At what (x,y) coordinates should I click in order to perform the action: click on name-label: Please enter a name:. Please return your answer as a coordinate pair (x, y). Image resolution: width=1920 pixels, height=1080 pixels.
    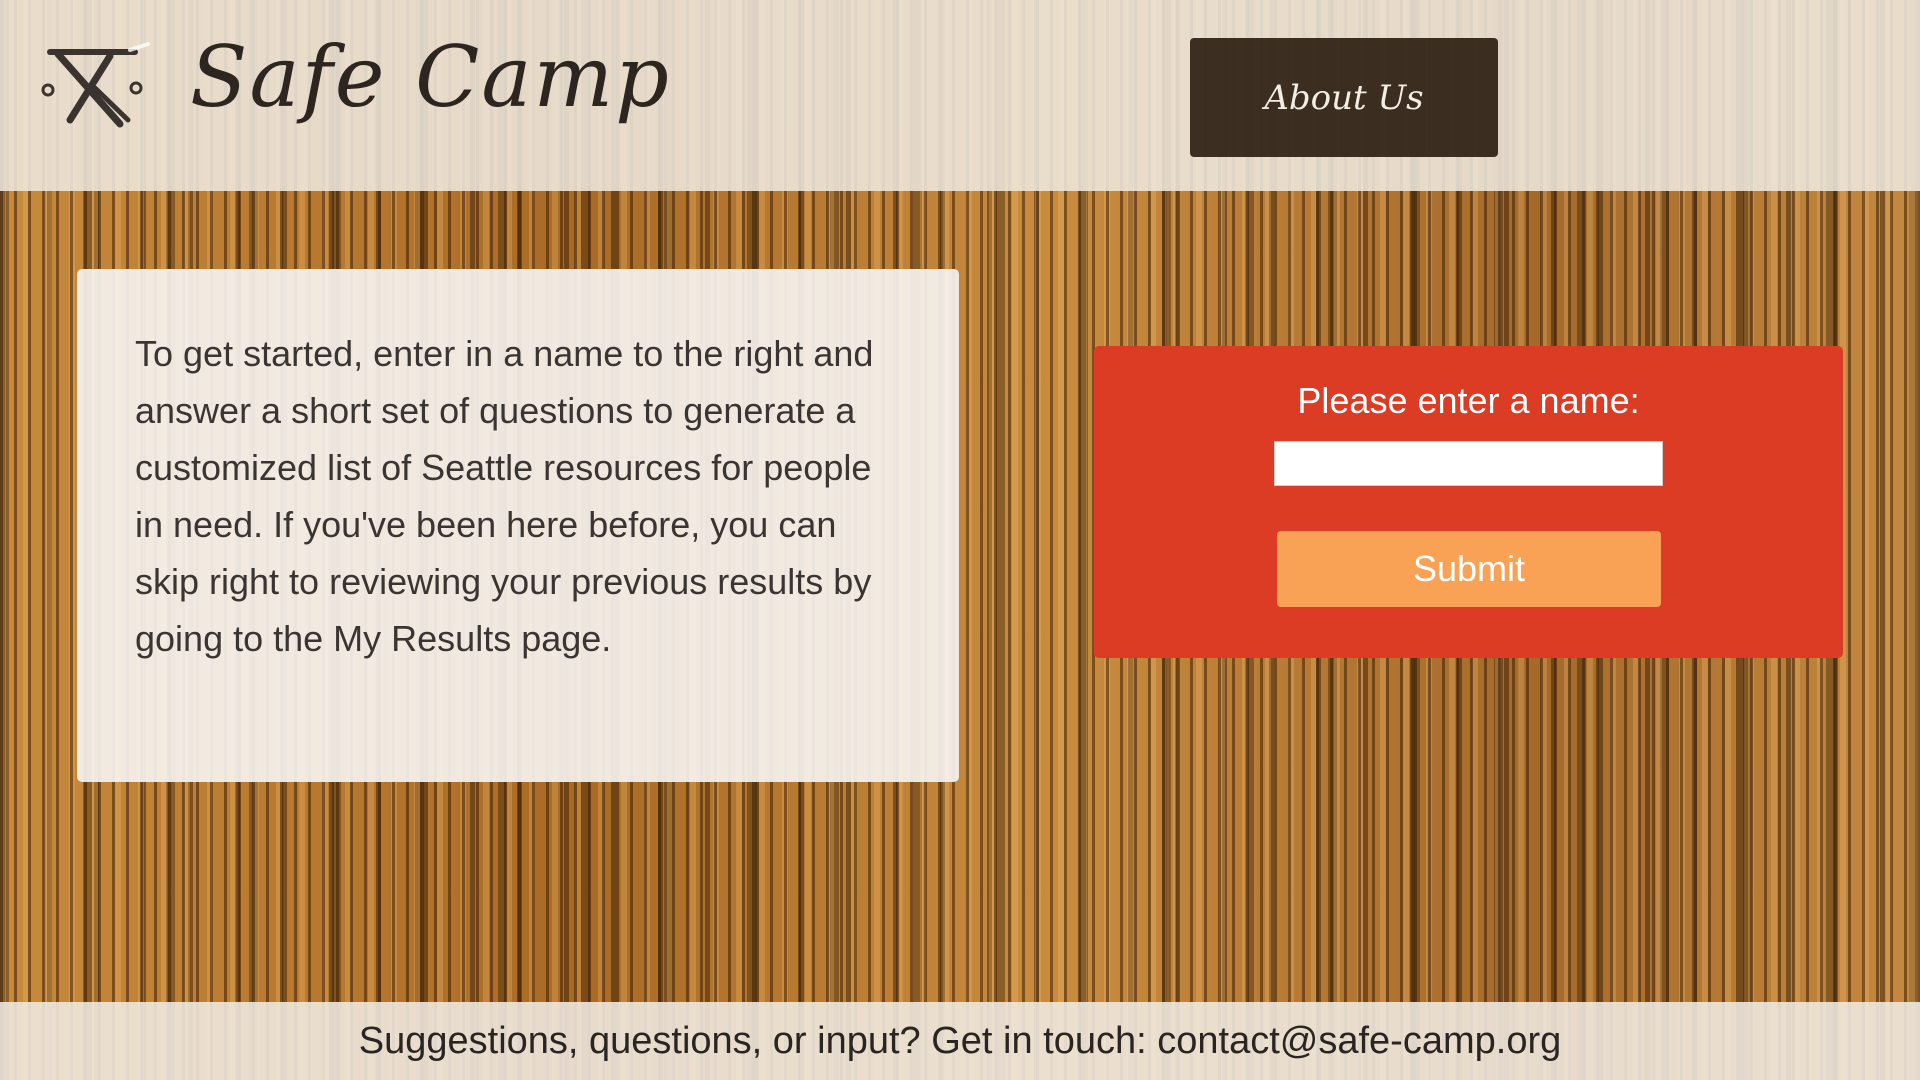
    Looking at the image, I should click on (1468, 400).